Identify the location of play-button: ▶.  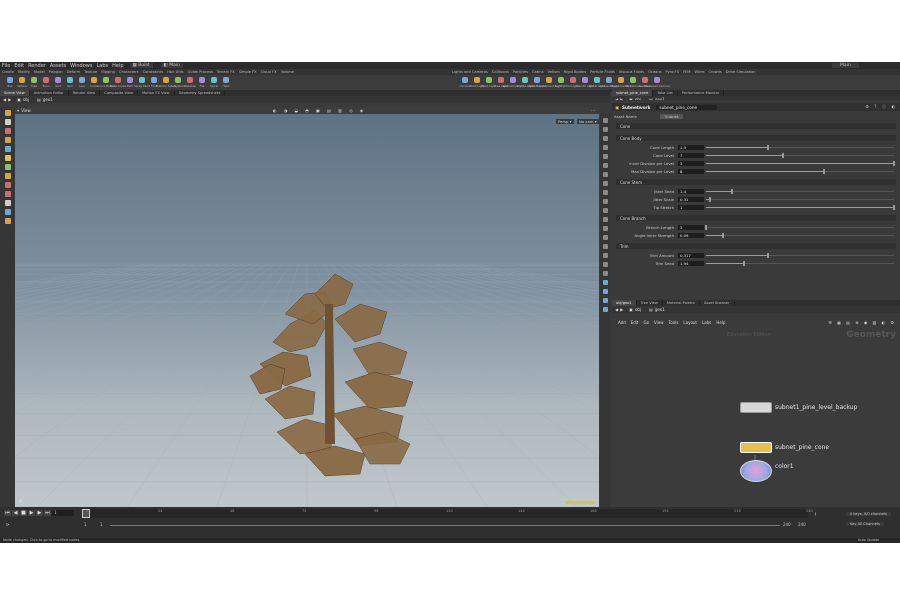
(31, 513).